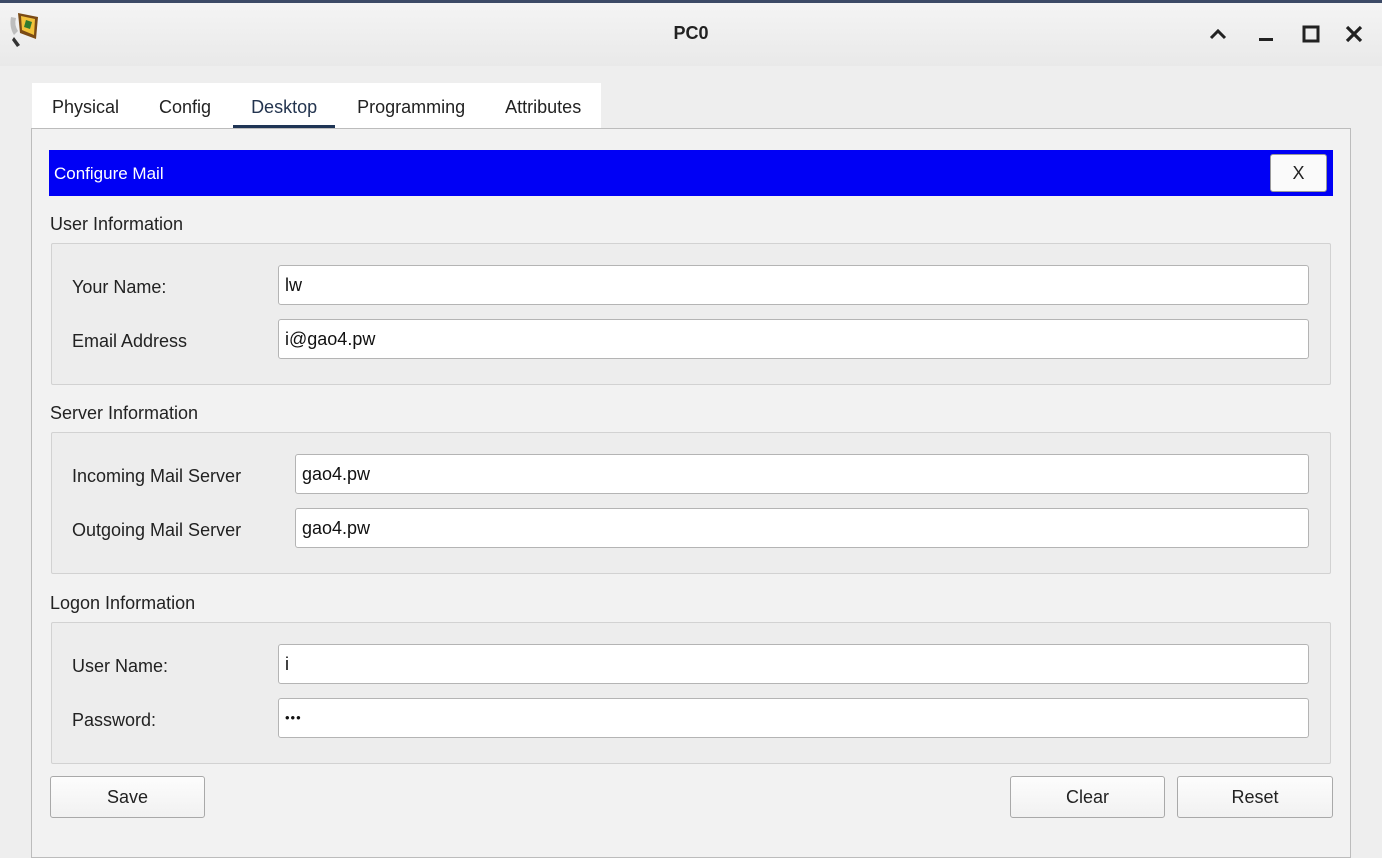 Image resolution: width=1382 pixels, height=858 pixels. I want to click on user-name-label: User Name:, so click(120, 666).